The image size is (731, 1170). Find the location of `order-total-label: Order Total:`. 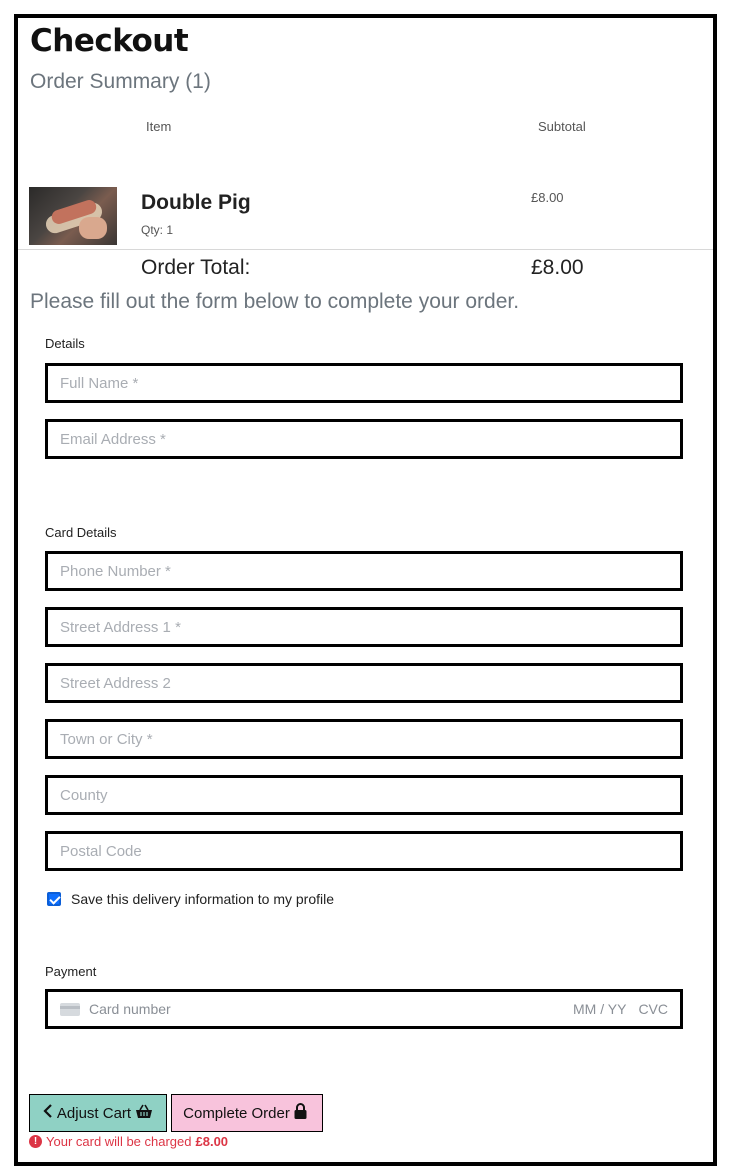

order-total-label: Order Total: is located at coordinates (196, 267).